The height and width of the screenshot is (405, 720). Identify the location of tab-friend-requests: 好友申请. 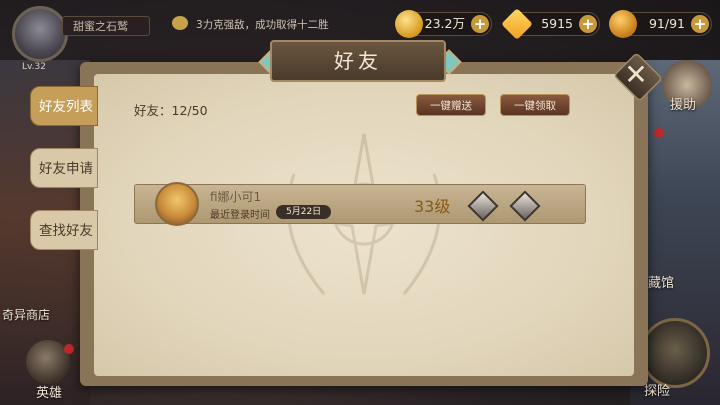
(64, 168).